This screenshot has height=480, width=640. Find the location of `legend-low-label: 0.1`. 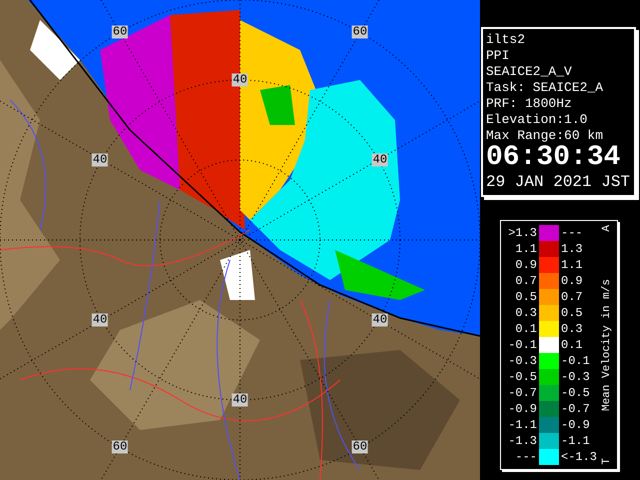

legend-low-label: 0.1 is located at coordinates (526, 329).